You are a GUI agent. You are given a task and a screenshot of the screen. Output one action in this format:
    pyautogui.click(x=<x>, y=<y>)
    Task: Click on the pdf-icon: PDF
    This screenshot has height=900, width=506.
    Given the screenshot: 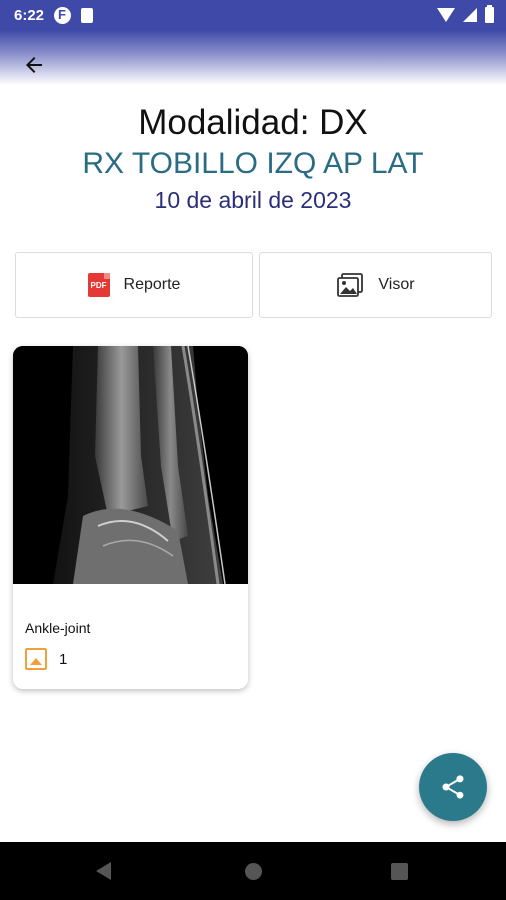 What is the action you would take?
    pyautogui.click(x=98, y=285)
    